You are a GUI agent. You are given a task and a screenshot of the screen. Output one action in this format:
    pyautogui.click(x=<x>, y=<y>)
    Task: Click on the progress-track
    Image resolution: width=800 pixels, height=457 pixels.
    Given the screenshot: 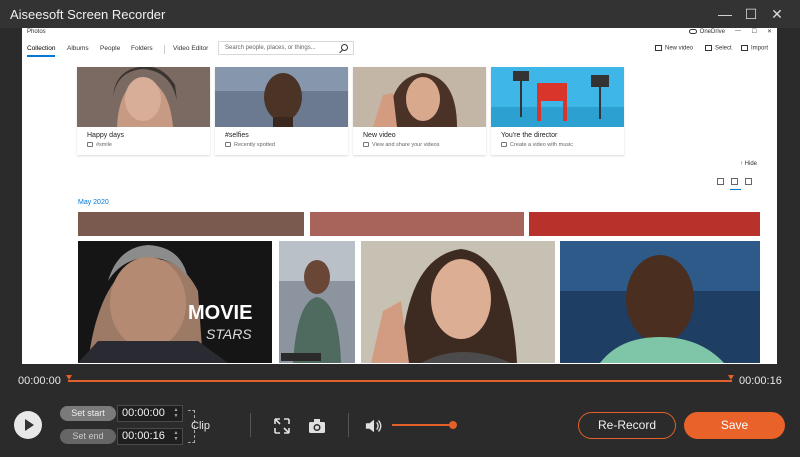 What is the action you would take?
    pyautogui.click(x=400, y=381)
    